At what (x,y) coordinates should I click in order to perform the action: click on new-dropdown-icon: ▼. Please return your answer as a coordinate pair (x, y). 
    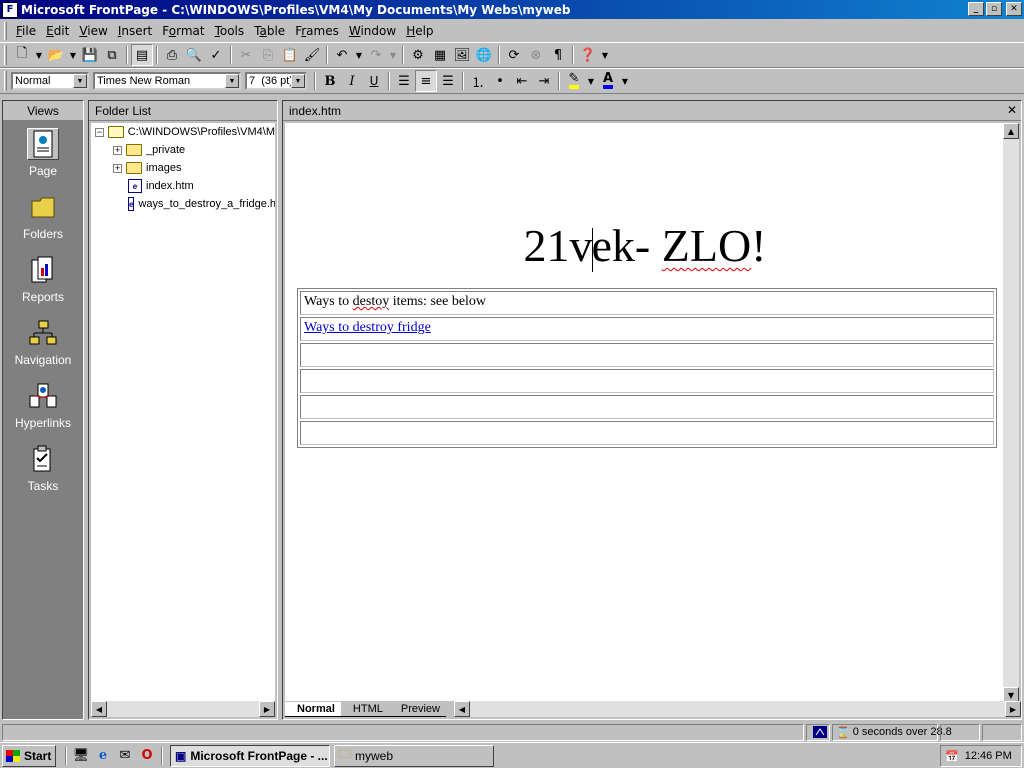
    Looking at the image, I should click on (39, 55).